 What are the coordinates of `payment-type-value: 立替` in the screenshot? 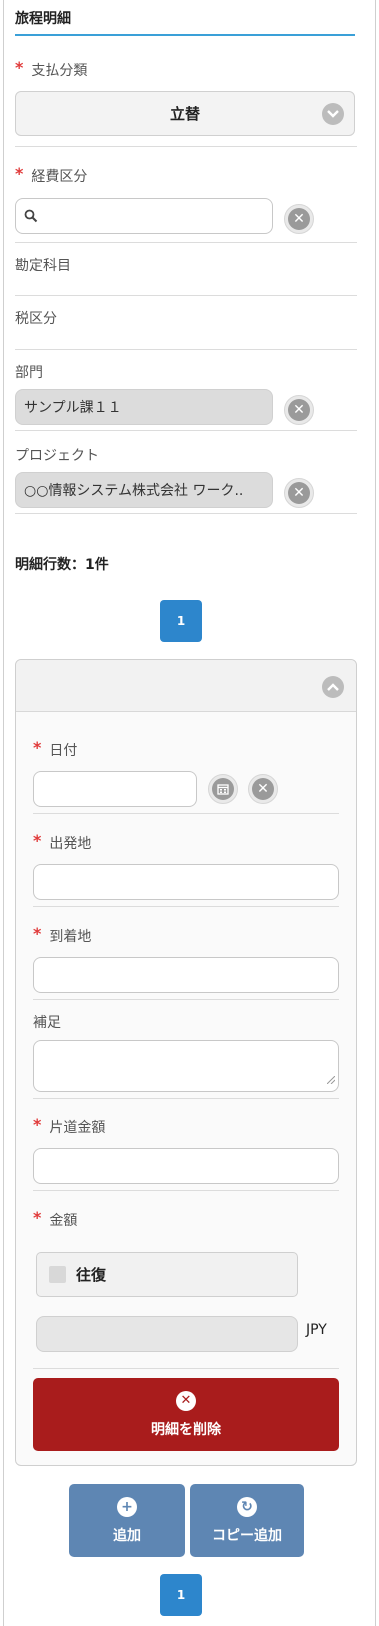 It's located at (184, 114).